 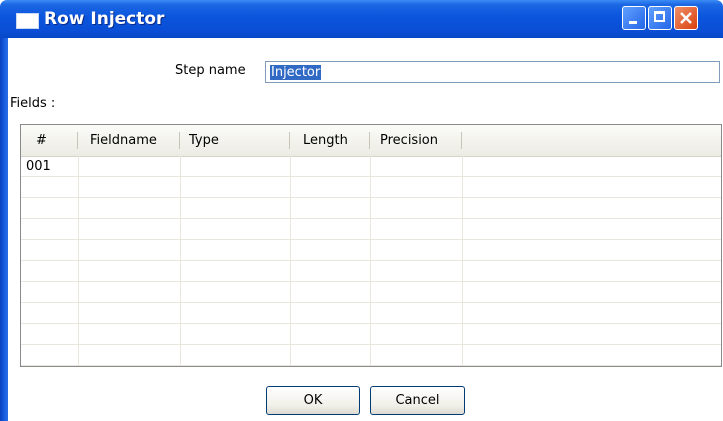 What do you see at coordinates (633, 22) in the screenshot?
I see `minimize-icon` at bounding box center [633, 22].